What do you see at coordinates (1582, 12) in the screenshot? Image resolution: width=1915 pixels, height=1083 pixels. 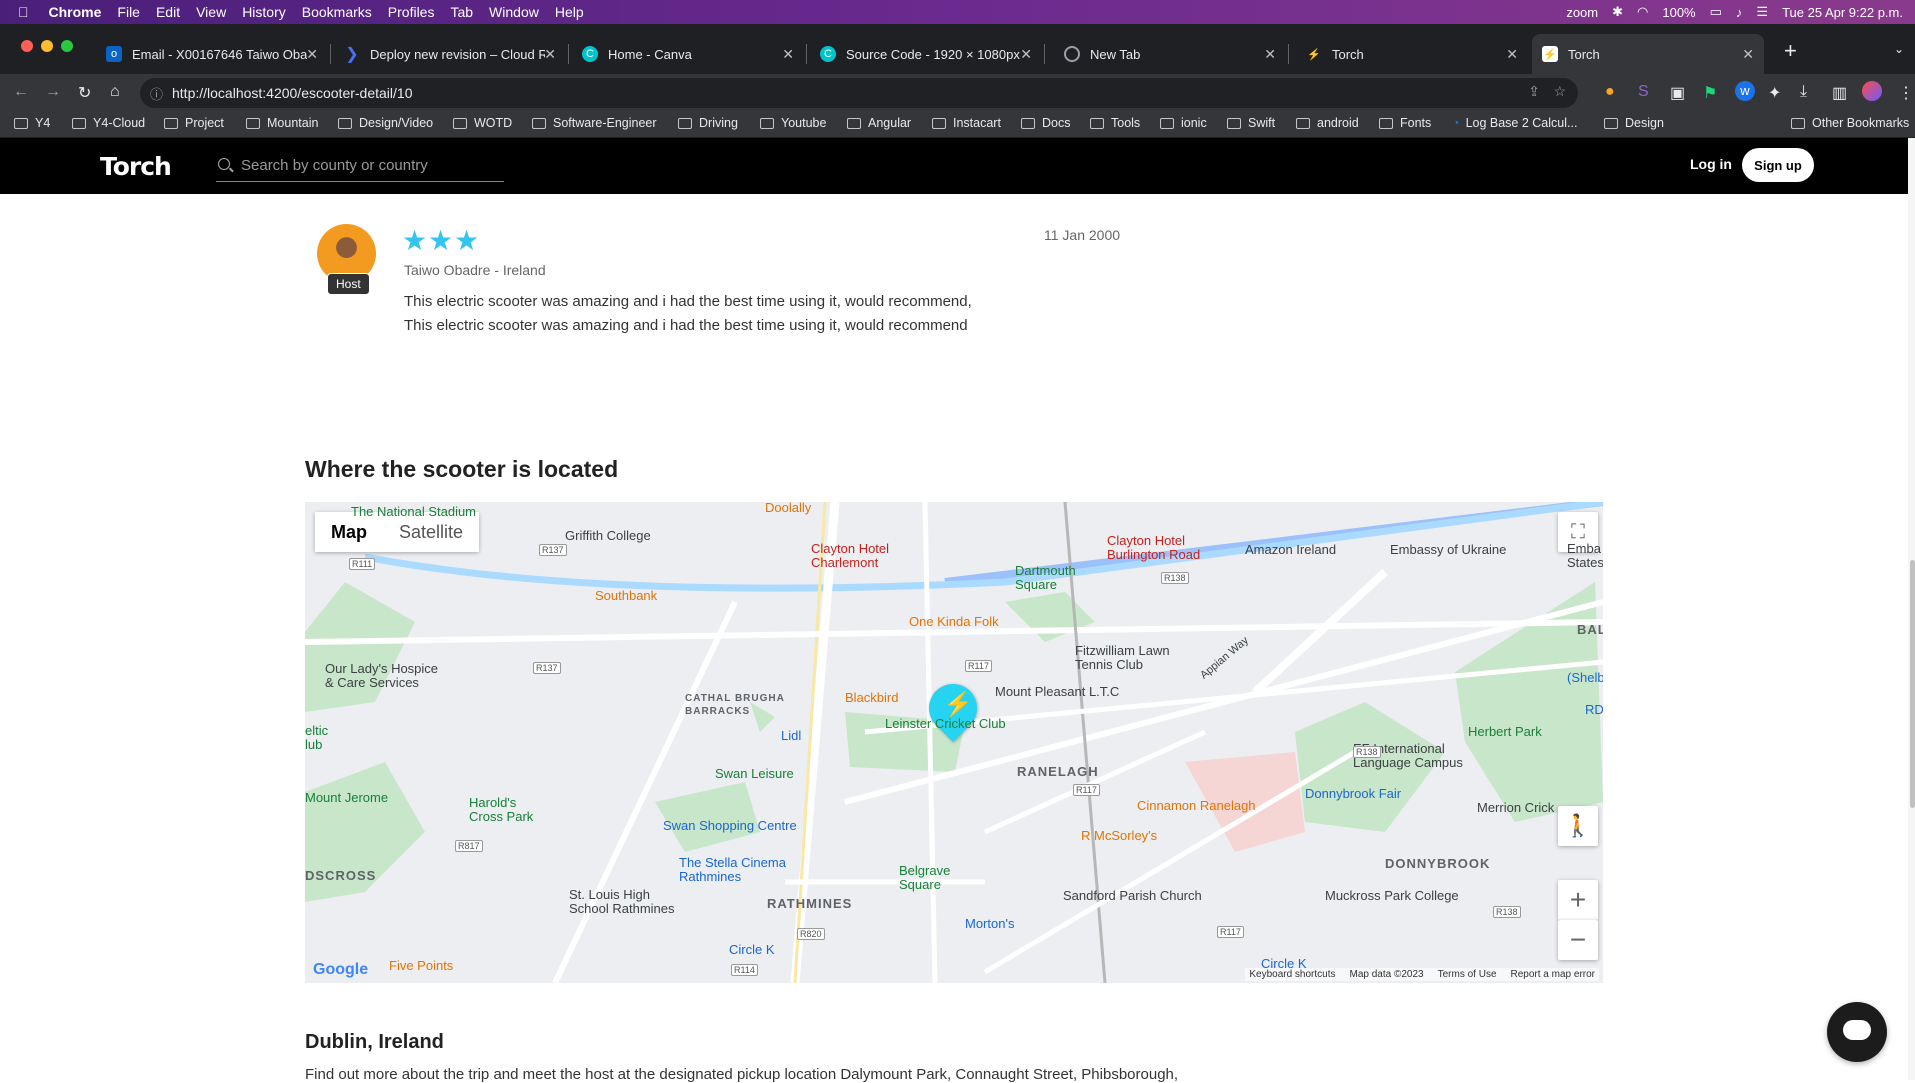 I see `zoom-status: zoom` at bounding box center [1582, 12].